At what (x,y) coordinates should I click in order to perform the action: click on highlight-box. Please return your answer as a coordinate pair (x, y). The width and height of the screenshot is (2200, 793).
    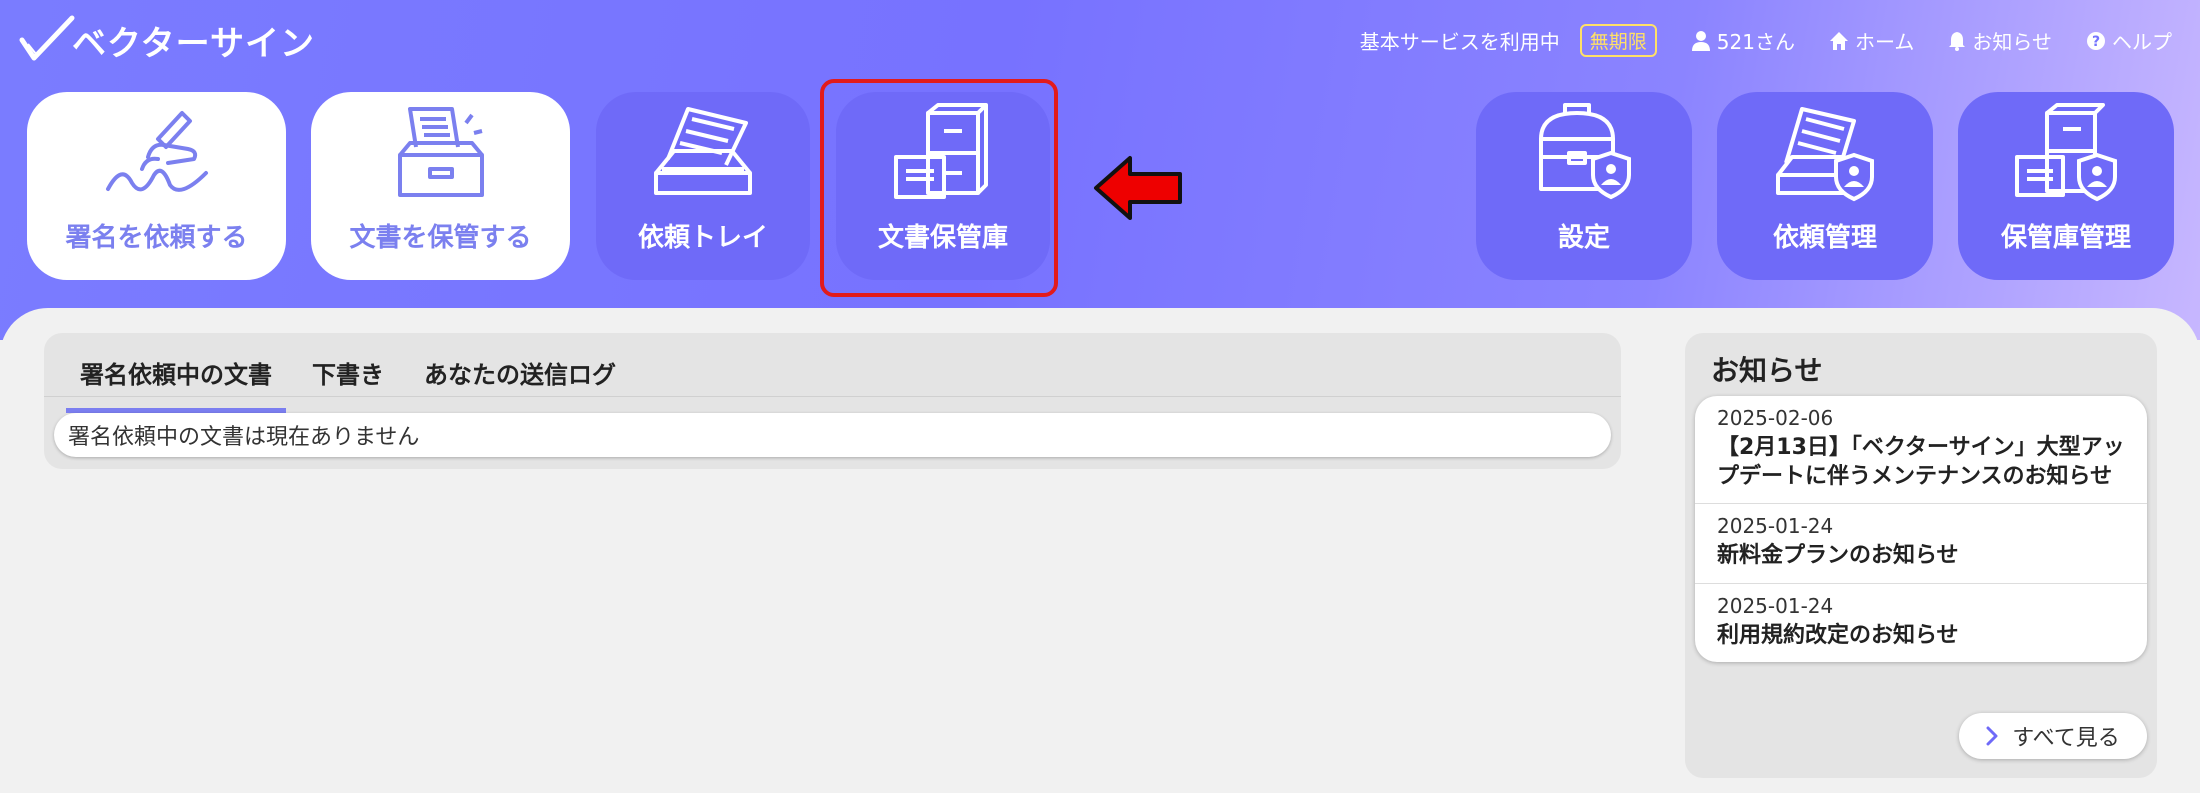
    Looking at the image, I should click on (939, 188).